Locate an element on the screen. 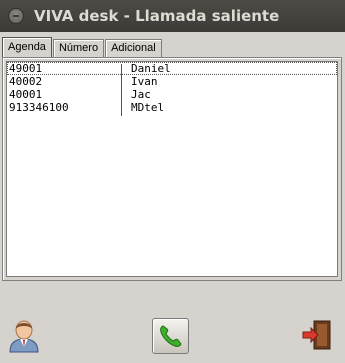 This screenshot has height=363, width=345. list-item: 49001 Daniel is located at coordinates (172, 68).